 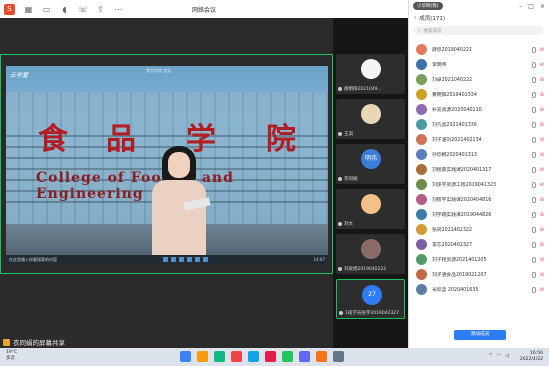 I want to click on thumb-participant: 27 1班学员张宇2019042327, so click(x=370, y=299).